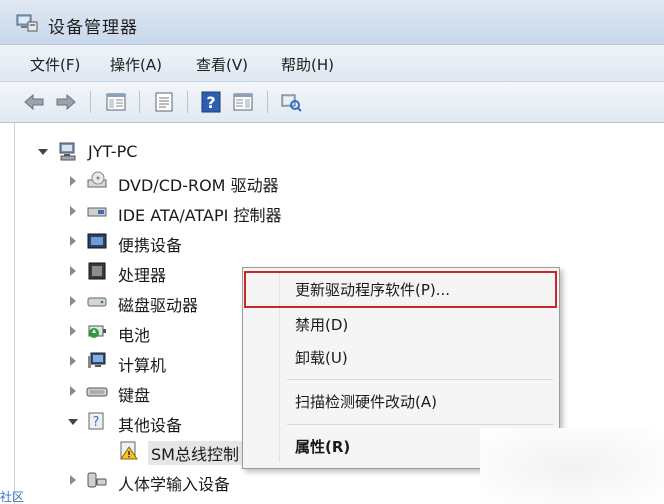 The width and height of the screenshot is (664, 504). I want to click on dvd-drive-icon, so click(97, 179).